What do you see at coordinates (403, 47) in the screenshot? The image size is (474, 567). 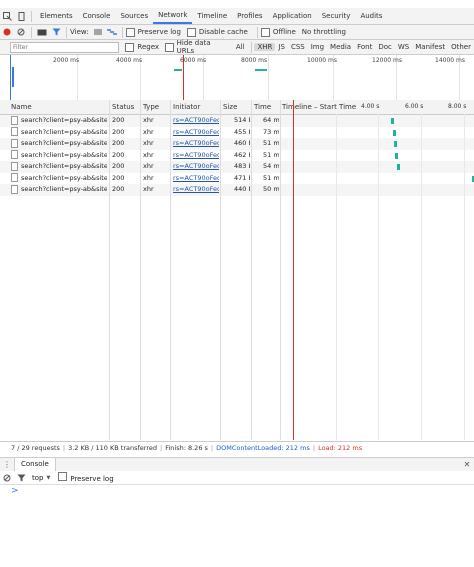 I see `filter-type-ws: WS` at bounding box center [403, 47].